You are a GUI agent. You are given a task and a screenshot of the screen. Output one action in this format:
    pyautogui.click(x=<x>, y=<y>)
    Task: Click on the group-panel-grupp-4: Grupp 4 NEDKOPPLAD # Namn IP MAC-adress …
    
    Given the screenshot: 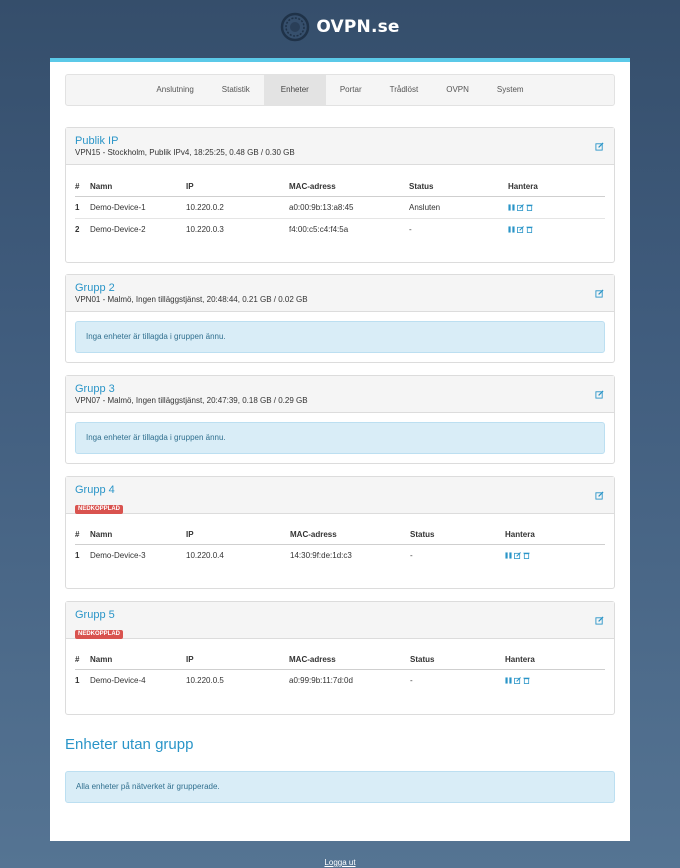 What is the action you would take?
    pyautogui.click(x=340, y=532)
    